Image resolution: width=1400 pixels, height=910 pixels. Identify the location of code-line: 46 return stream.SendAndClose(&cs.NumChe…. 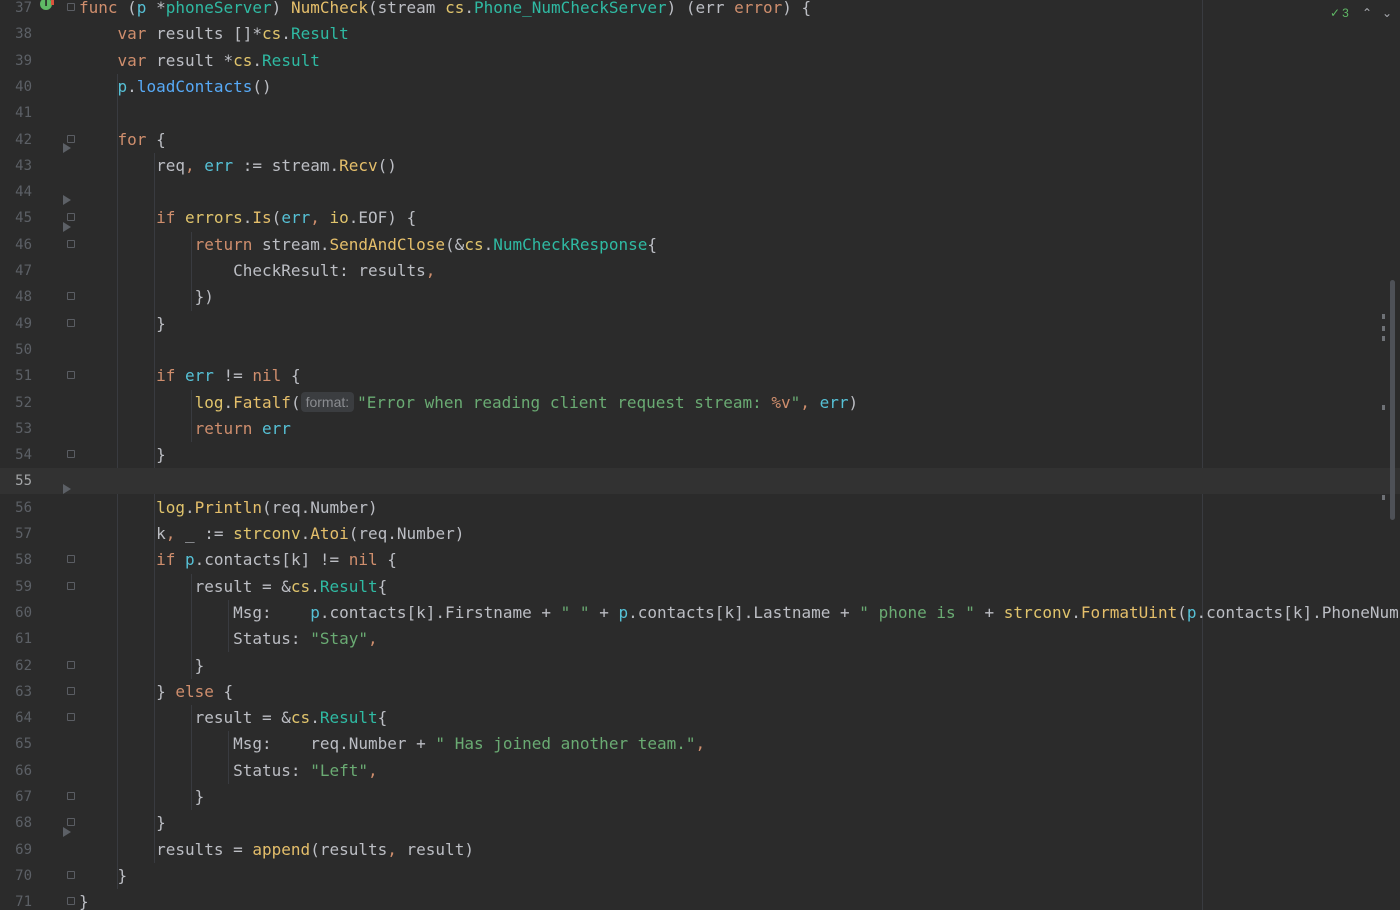
(700, 245).